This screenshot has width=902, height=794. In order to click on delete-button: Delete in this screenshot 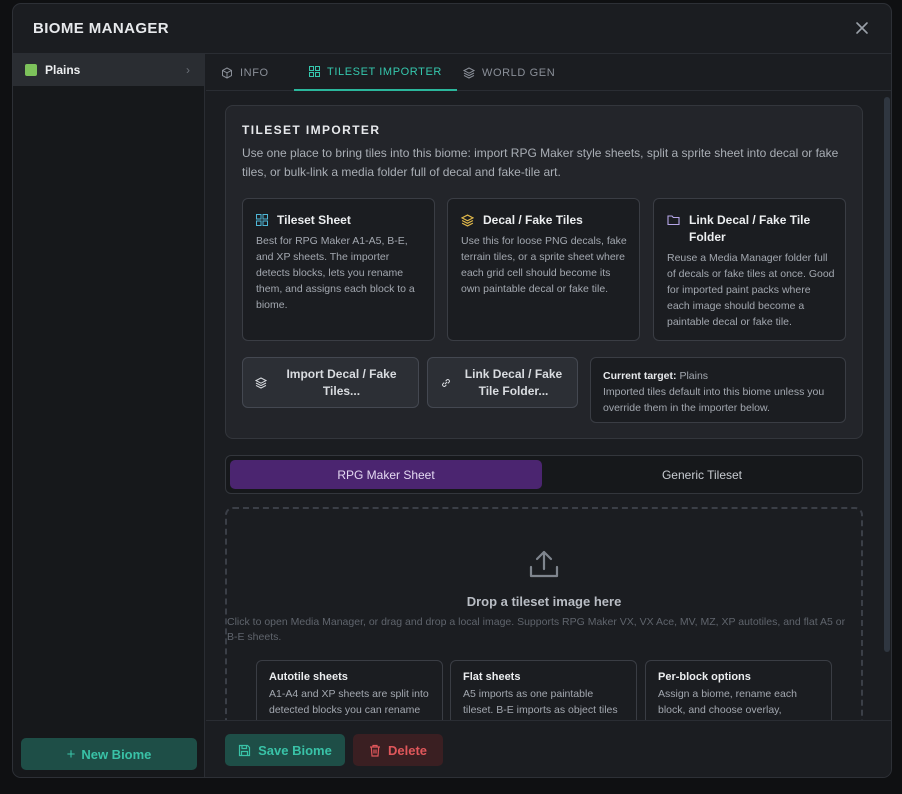, I will do `click(398, 750)`.